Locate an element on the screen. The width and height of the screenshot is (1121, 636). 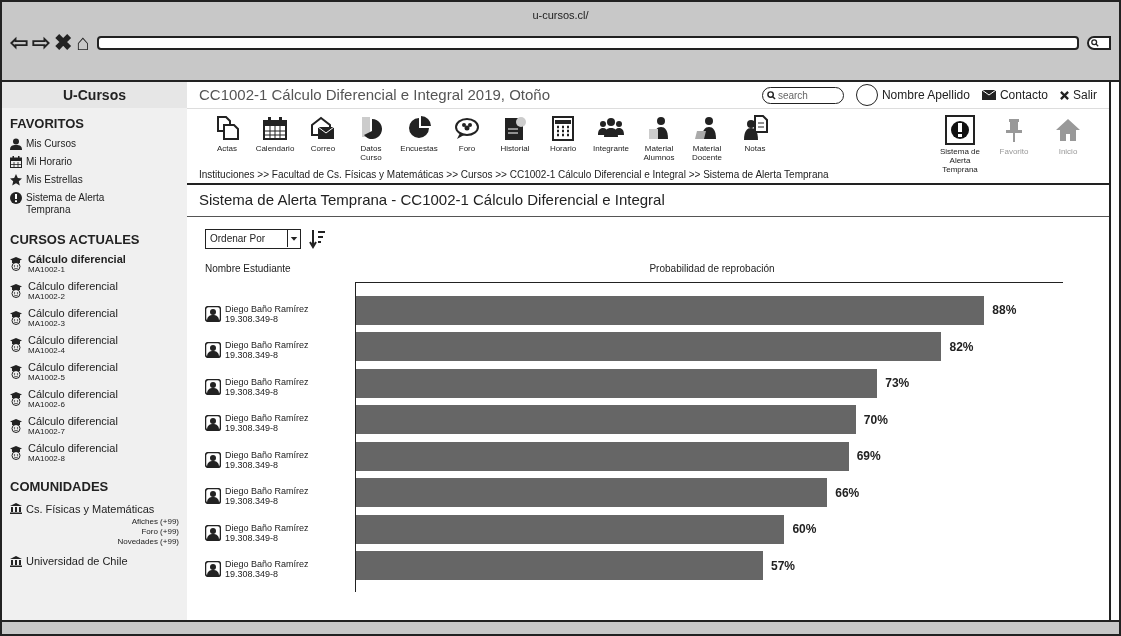
community-sublink: Afiches (+99) is located at coordinates (155, 522).